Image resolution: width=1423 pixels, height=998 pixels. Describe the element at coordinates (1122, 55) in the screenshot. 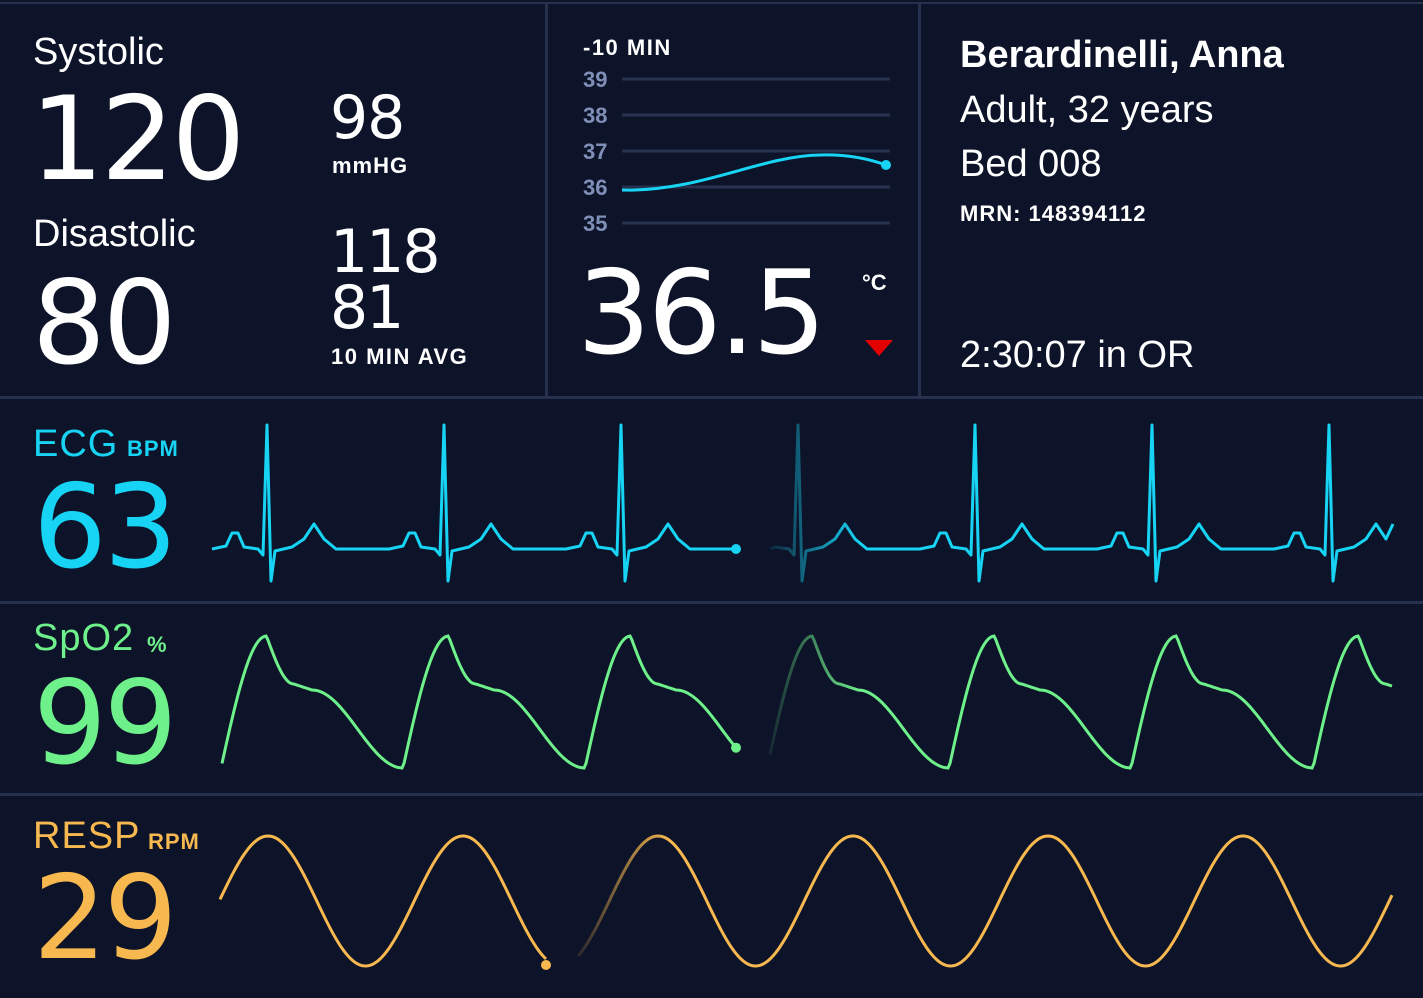

I see `patient-name: Berardinelli, Anna` at that location.